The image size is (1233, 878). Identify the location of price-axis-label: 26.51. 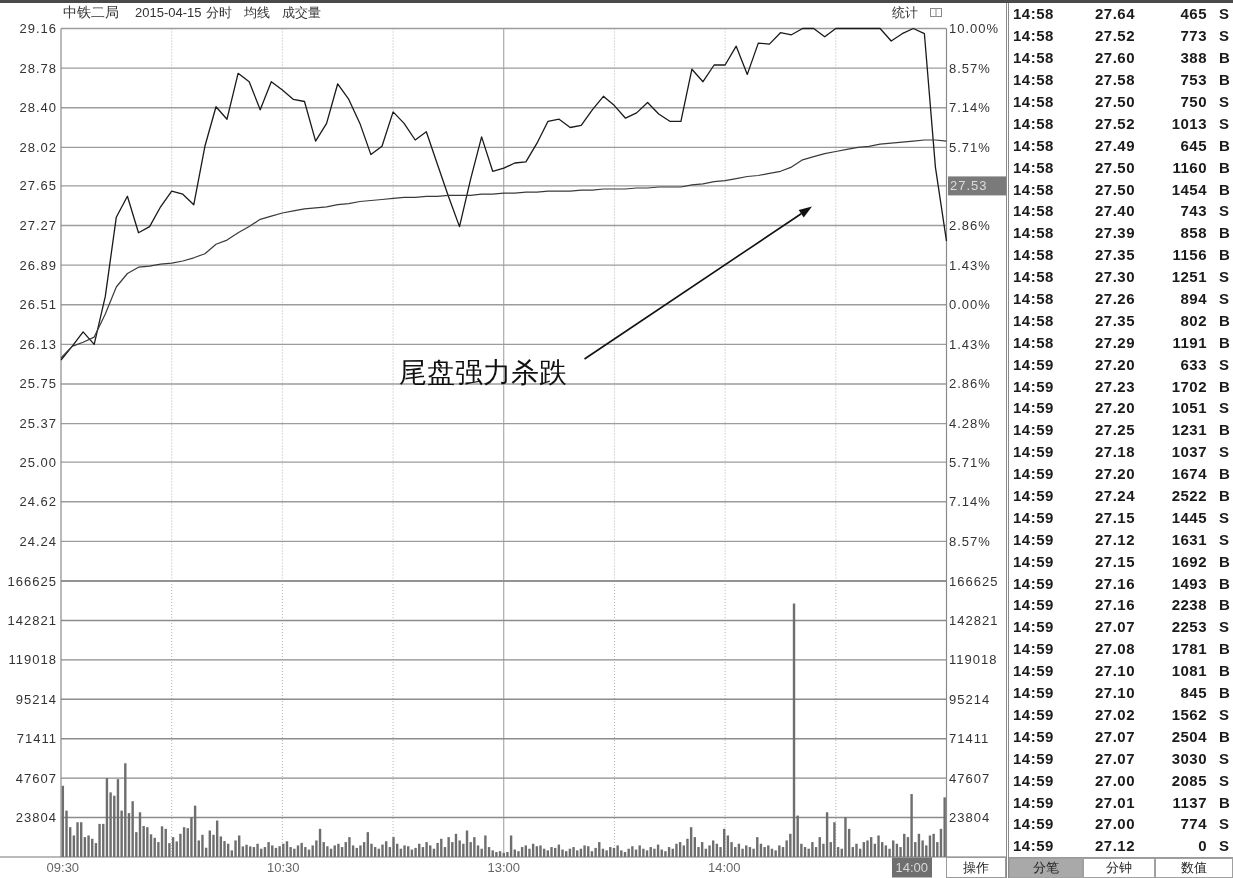
(38, 305).